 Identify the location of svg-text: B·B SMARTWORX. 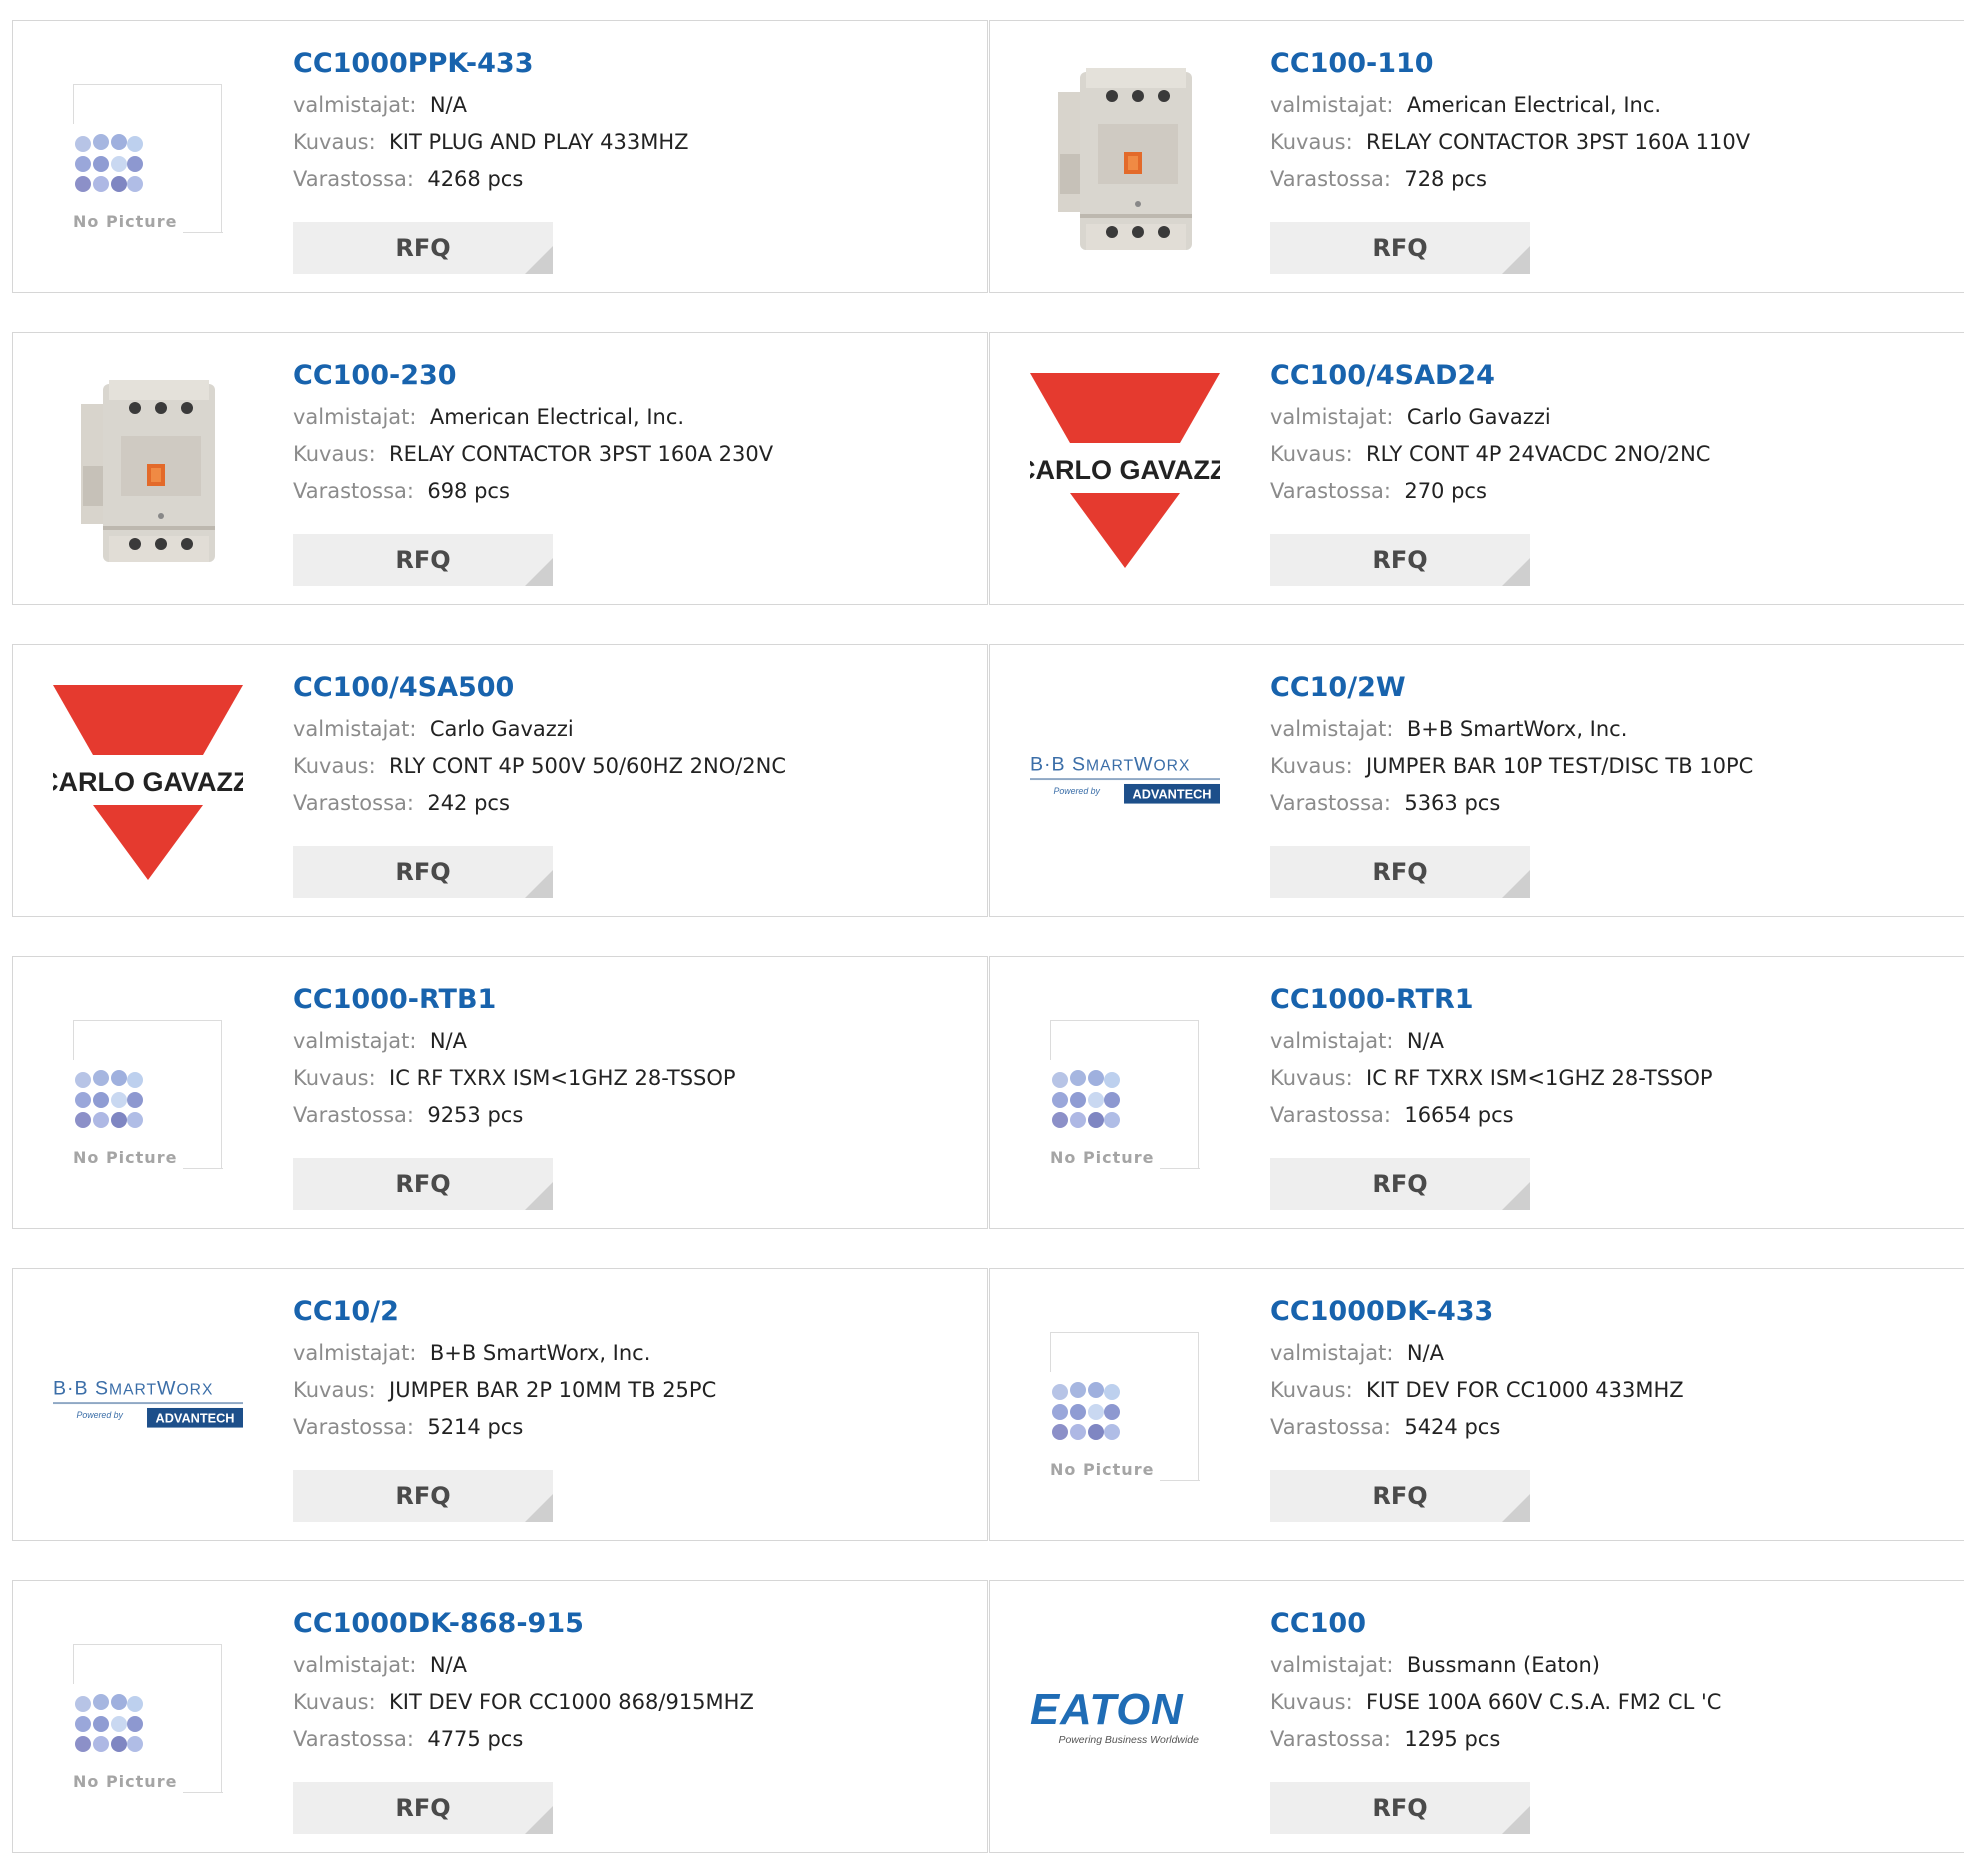
(133, 1388).